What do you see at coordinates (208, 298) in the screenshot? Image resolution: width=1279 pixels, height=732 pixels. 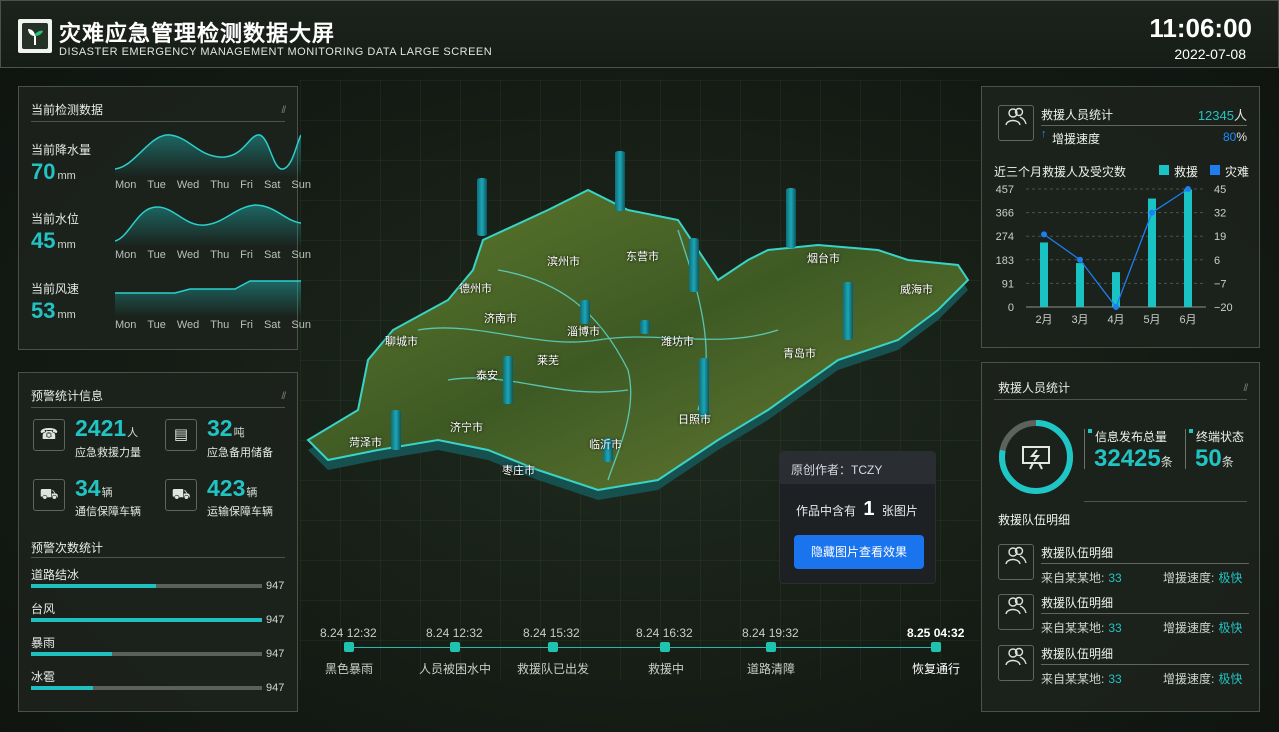 I see `wind-speed-step-chart` at bounding box center [208, 298].